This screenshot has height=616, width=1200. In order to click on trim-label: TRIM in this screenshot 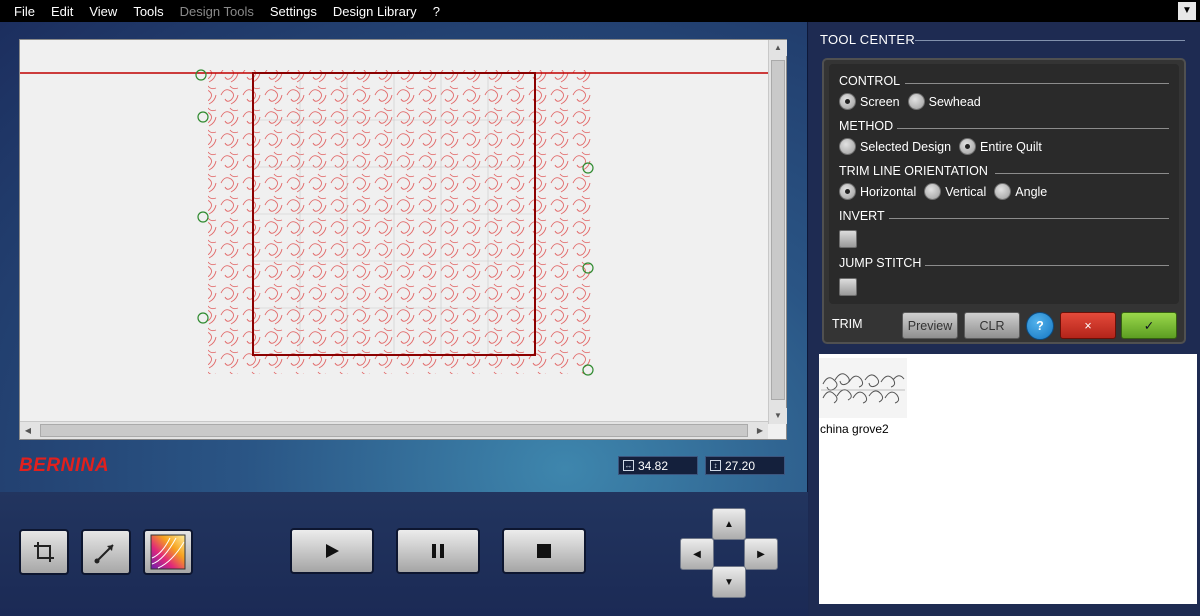, I will do `click(847, 324)`.